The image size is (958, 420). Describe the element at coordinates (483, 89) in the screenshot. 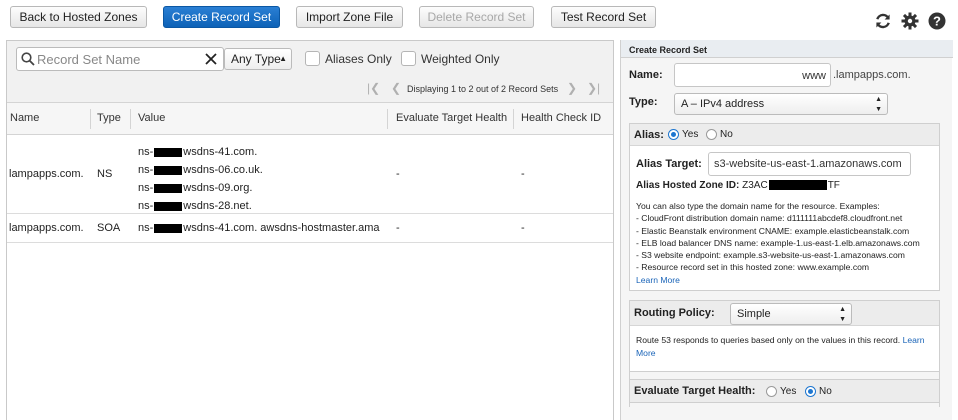

I see `paging-status: Displaying 1 to 2 out of 2 Record Sets` at that location.